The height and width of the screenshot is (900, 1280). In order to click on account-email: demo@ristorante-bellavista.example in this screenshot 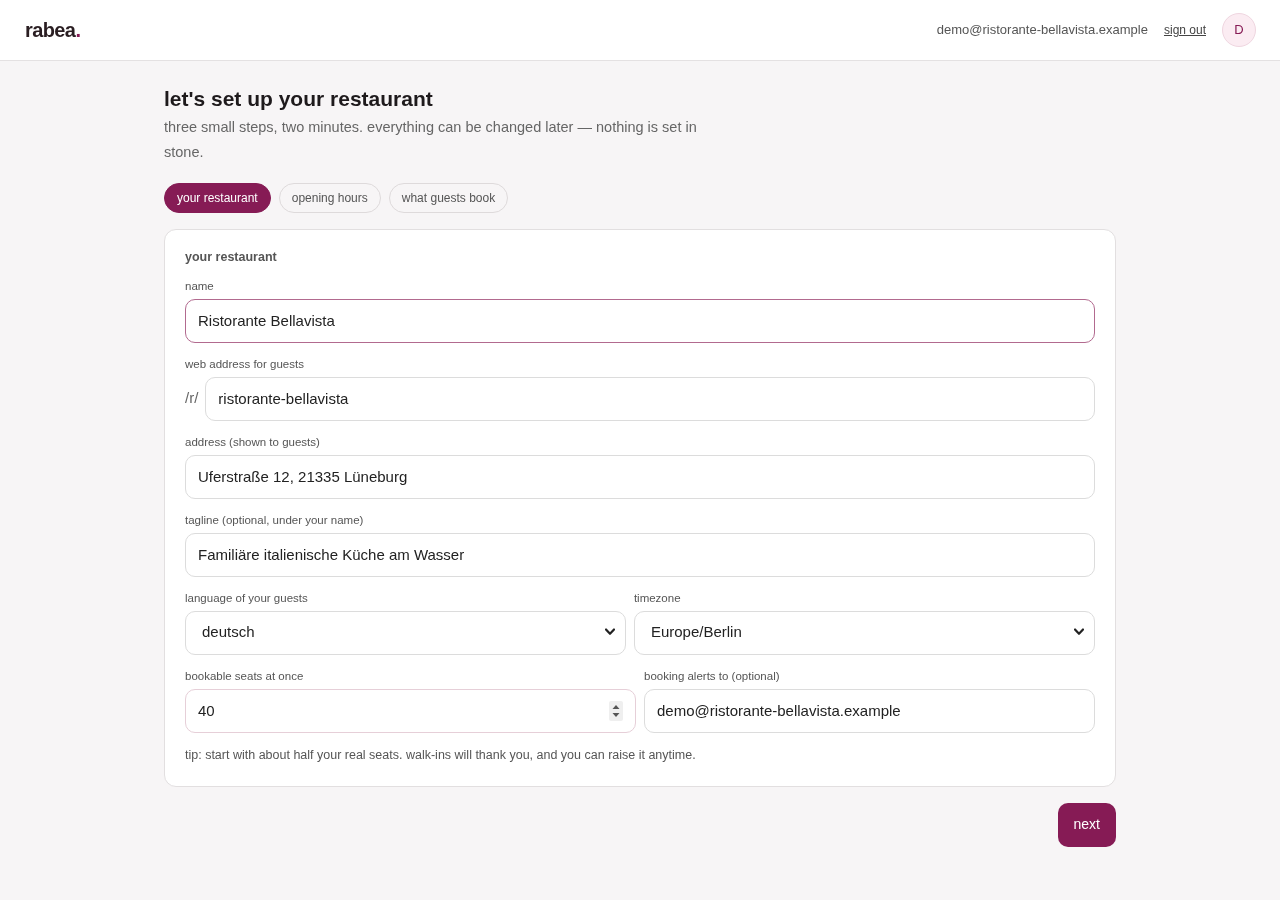, I will do `click(1042, 30)`.